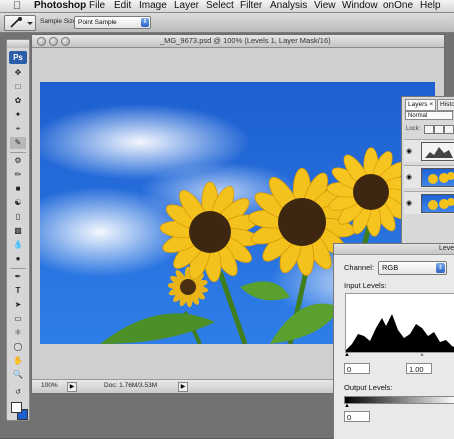  I want to click on histogram, so click(399, 323).